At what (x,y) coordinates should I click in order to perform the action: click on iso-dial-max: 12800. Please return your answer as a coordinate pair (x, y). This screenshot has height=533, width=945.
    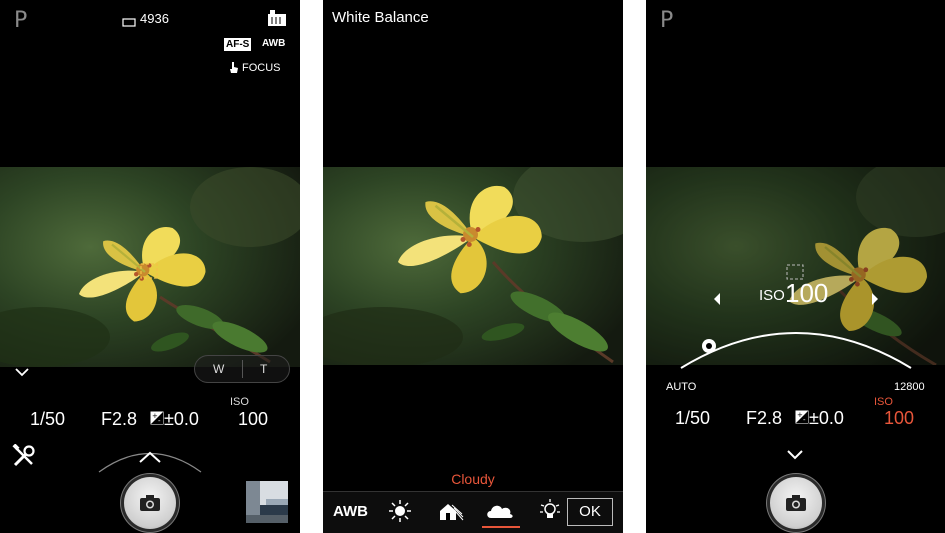
    Looking at the image, I should click on (909, 387).